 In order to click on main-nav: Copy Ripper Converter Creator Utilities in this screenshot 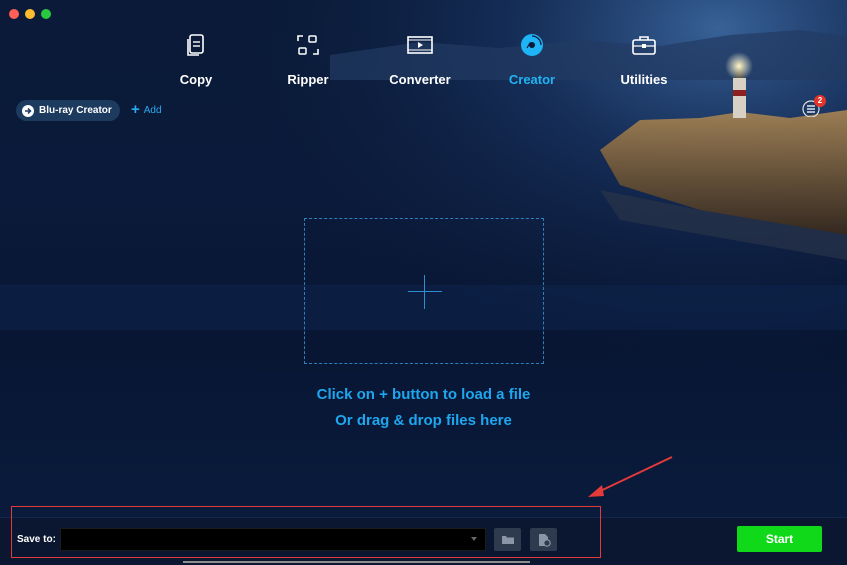, I will do `click(420, 58)`.